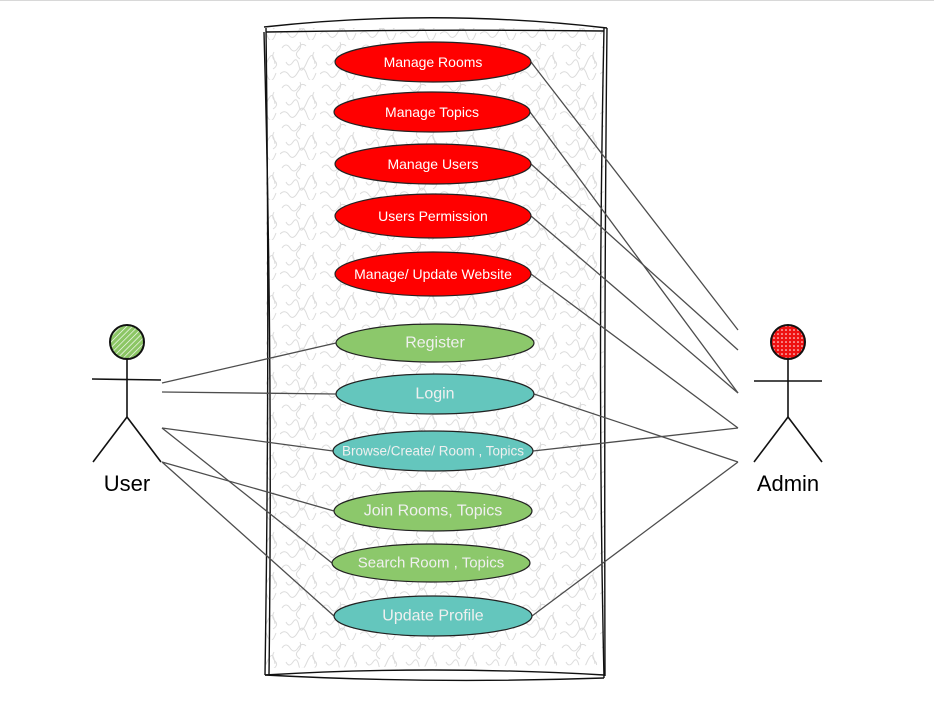 Image resolution: width=934 pixels, height=723 pixels. I want to click on use-case-users-permission: Users Permission, so click(433, 216).